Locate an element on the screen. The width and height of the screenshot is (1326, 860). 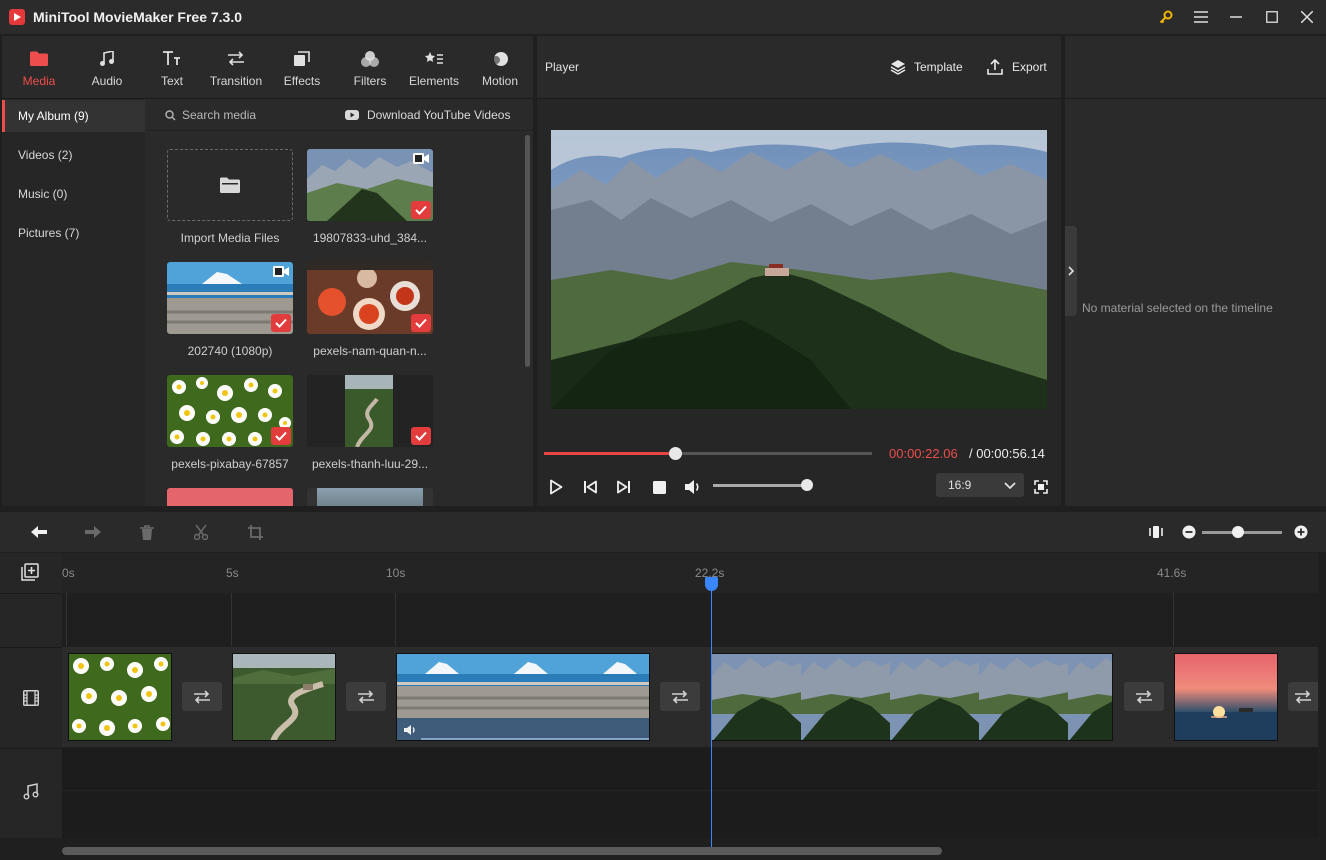
search-input: Search media is located at coordinates (240, 115).